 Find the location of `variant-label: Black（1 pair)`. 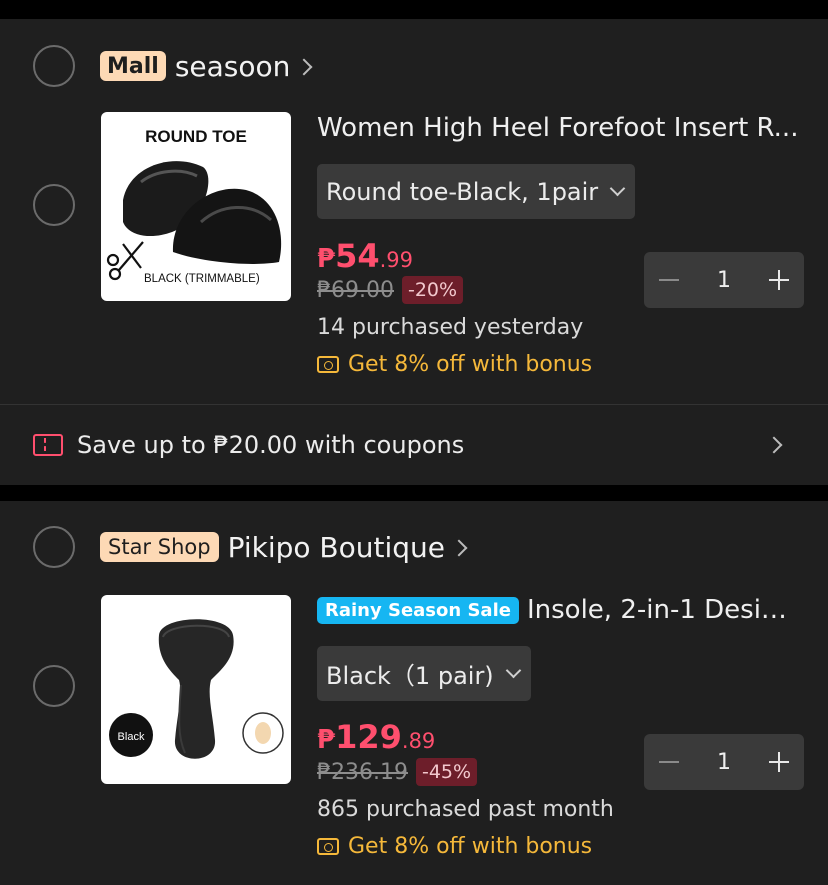

variant-label: Black（1 pair) is located at coordinates (410, 676).